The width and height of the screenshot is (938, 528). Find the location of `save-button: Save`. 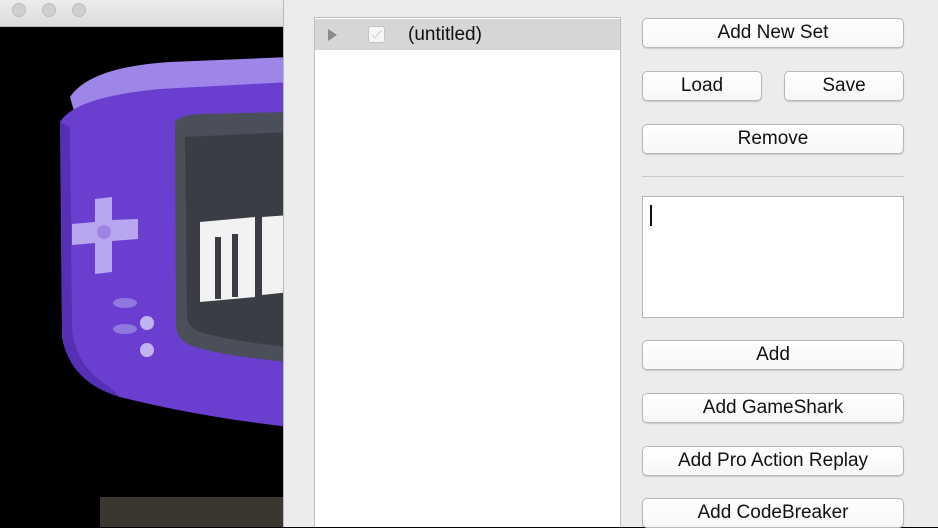

save-button: Save is located at coordinates (844, 86).